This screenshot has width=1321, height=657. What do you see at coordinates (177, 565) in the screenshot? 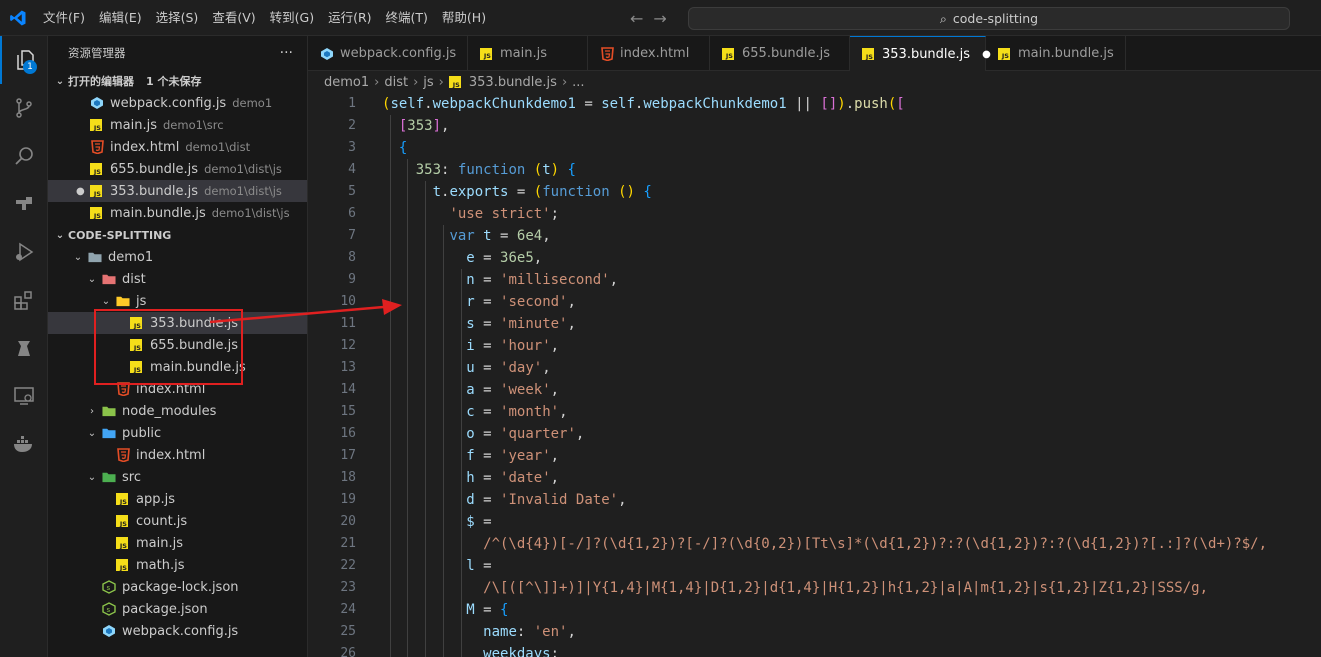
I see `tree-file: JS math.js` at bounding box center [177, 565].